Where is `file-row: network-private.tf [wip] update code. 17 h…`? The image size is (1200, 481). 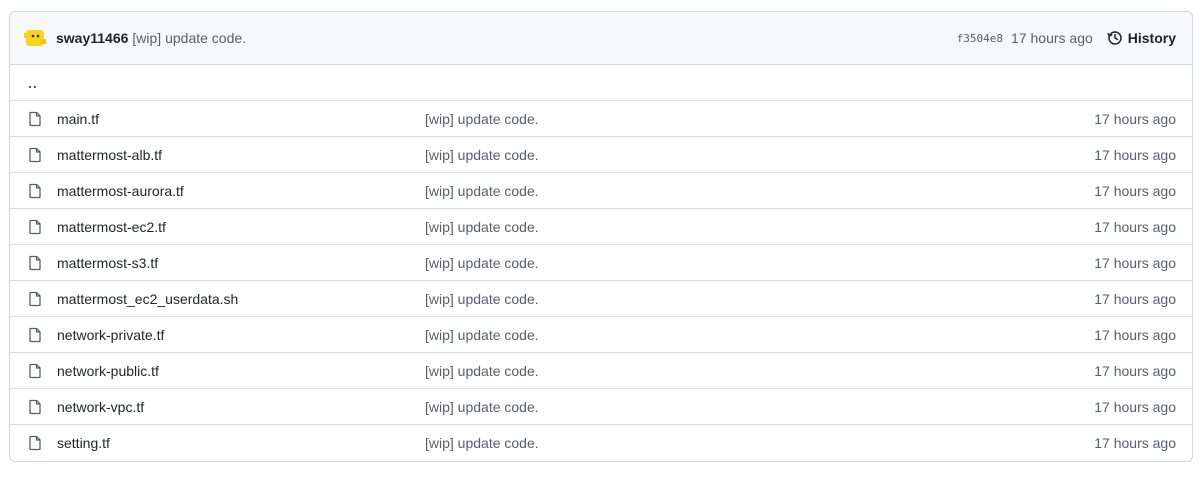 file-row: network-private.tf [wip] update code. 17 h… is located at coordinates (601, 335).